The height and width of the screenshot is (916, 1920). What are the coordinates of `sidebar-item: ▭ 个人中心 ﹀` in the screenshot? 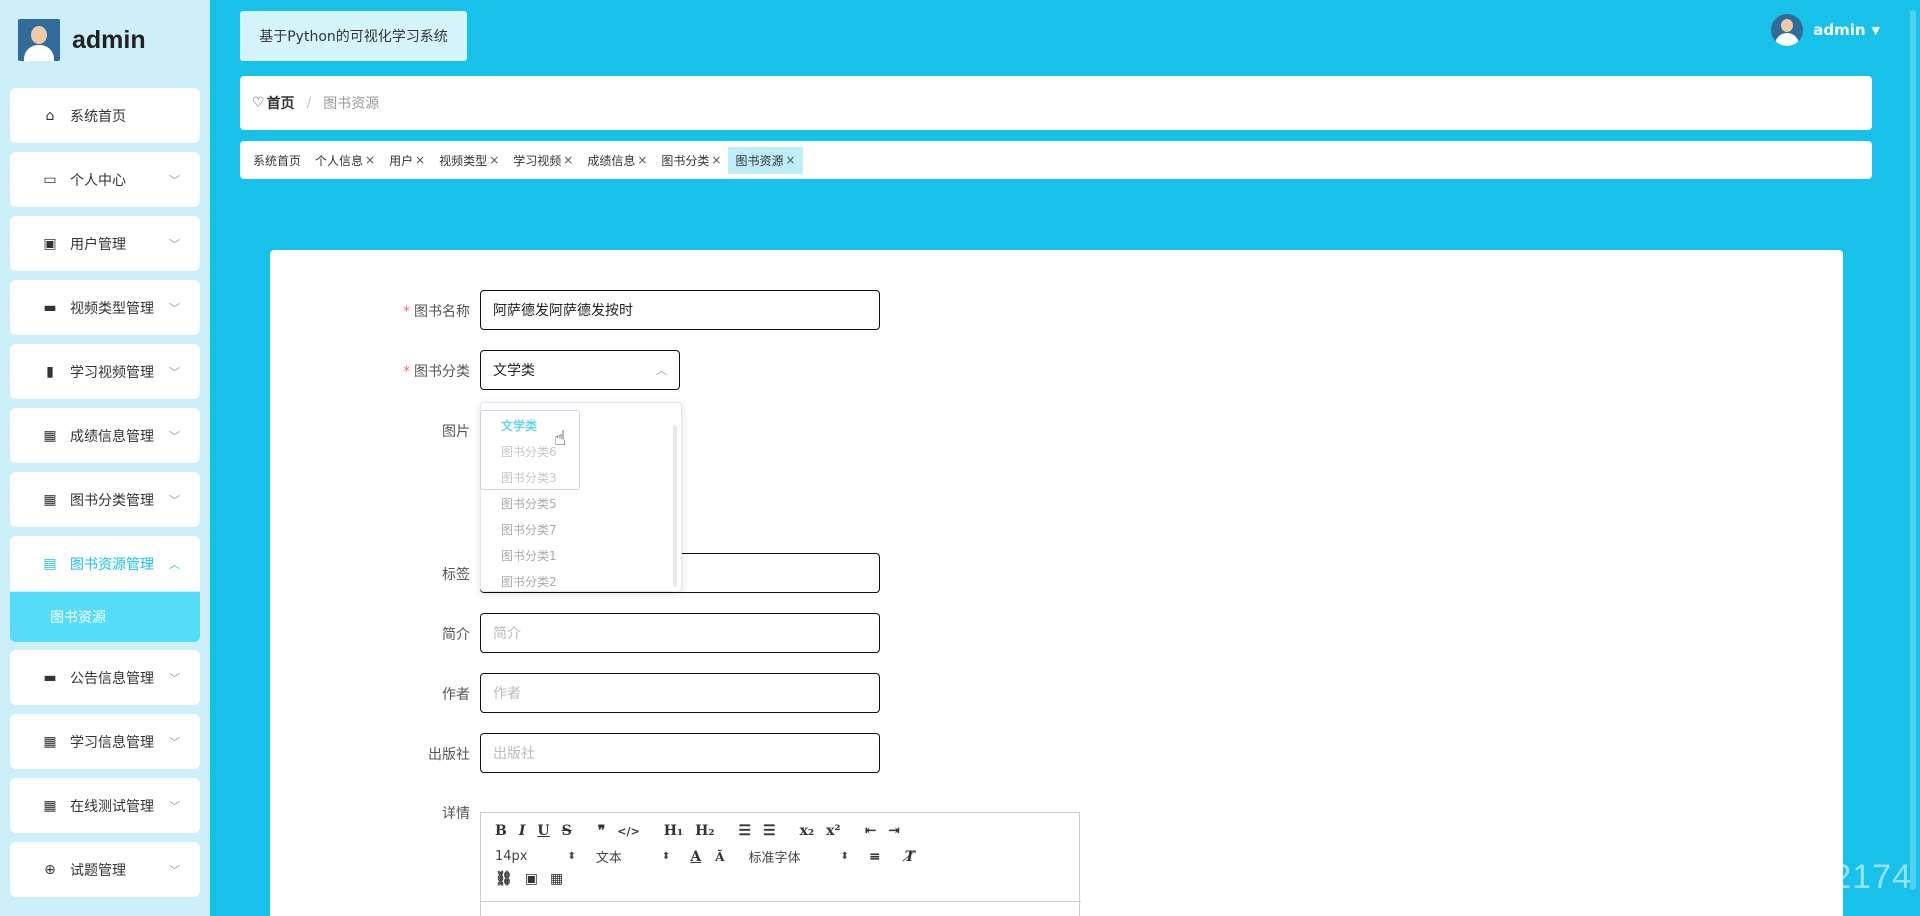 It's located at (105, 179).